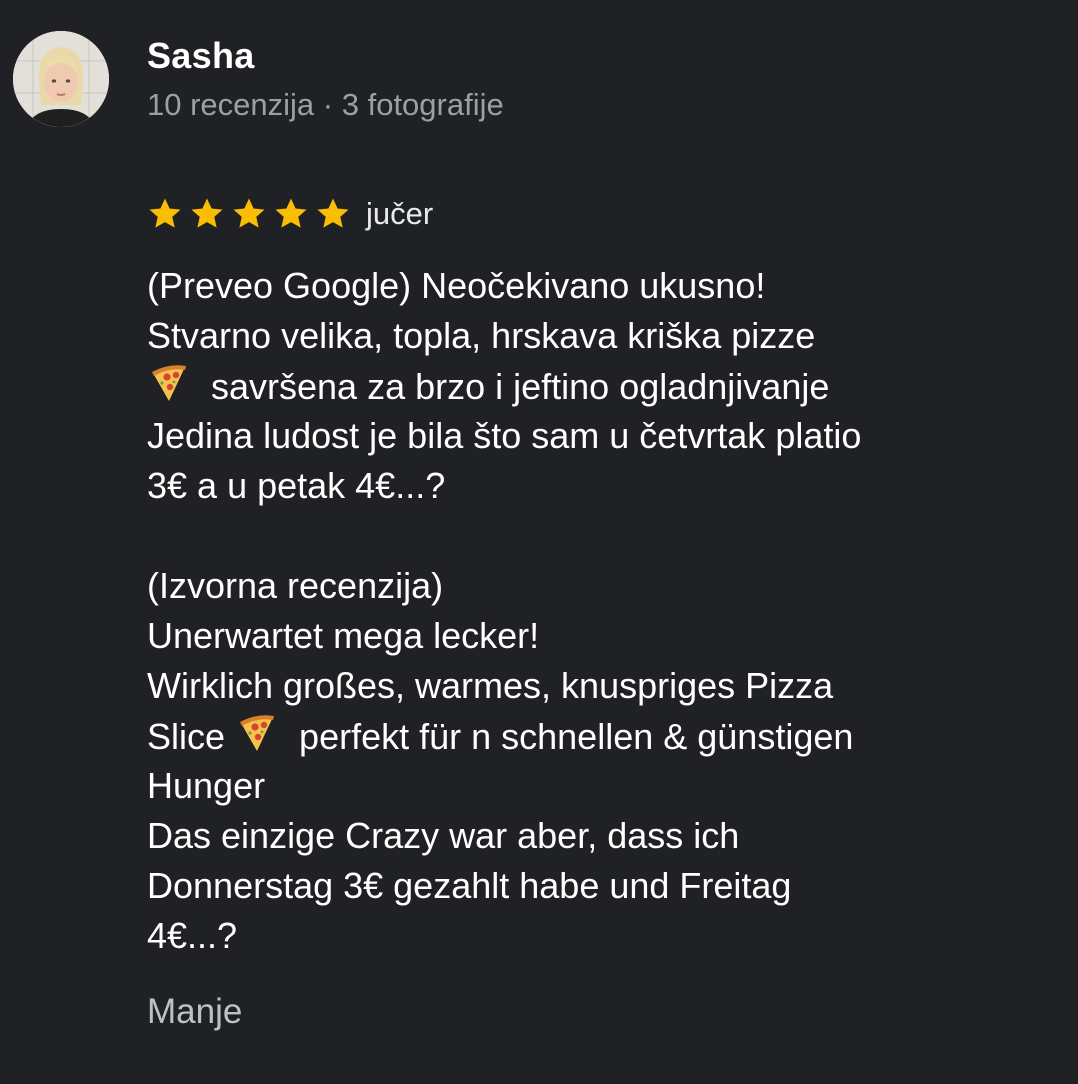  Describe the element at coordinates (295, 585) in the screenshot. I see `original-line: (Izvorna recenzija)` at that location.